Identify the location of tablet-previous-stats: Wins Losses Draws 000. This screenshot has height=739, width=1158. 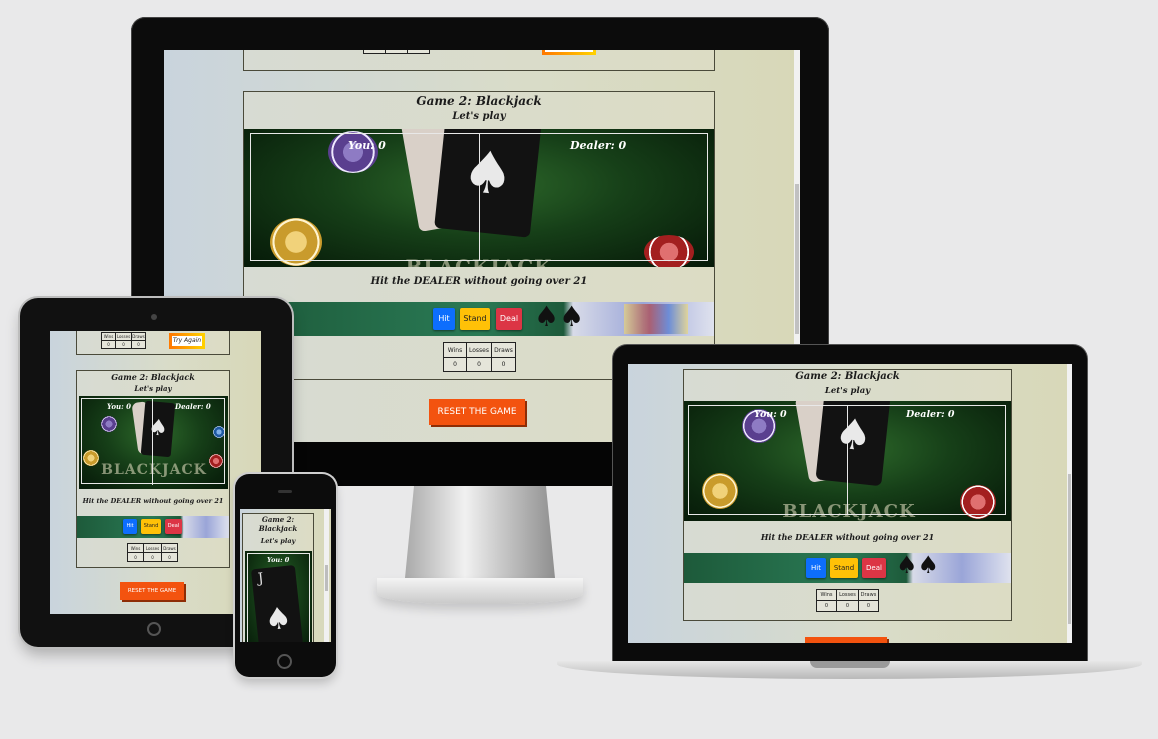
(123, 340).